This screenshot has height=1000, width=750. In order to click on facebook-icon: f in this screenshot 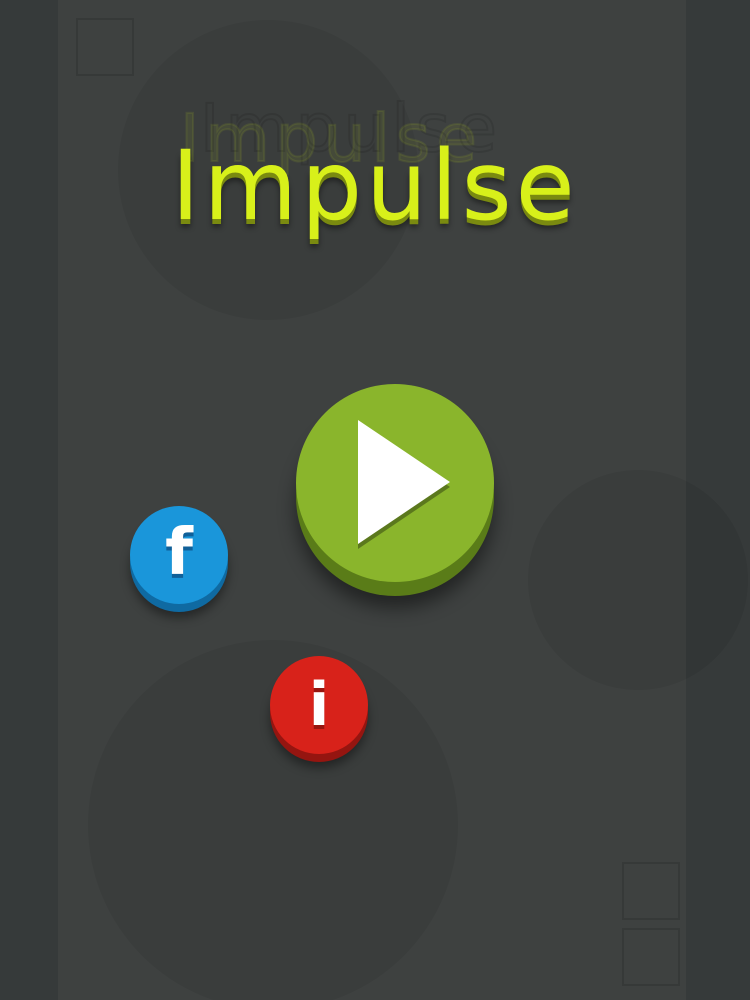, I will do `click(179, 553)`.